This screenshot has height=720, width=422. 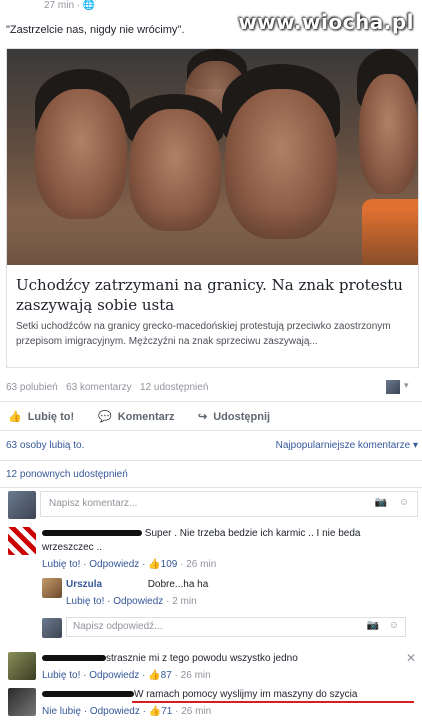 I want to click on time-label: 27 min, so click(x=59, y=5).